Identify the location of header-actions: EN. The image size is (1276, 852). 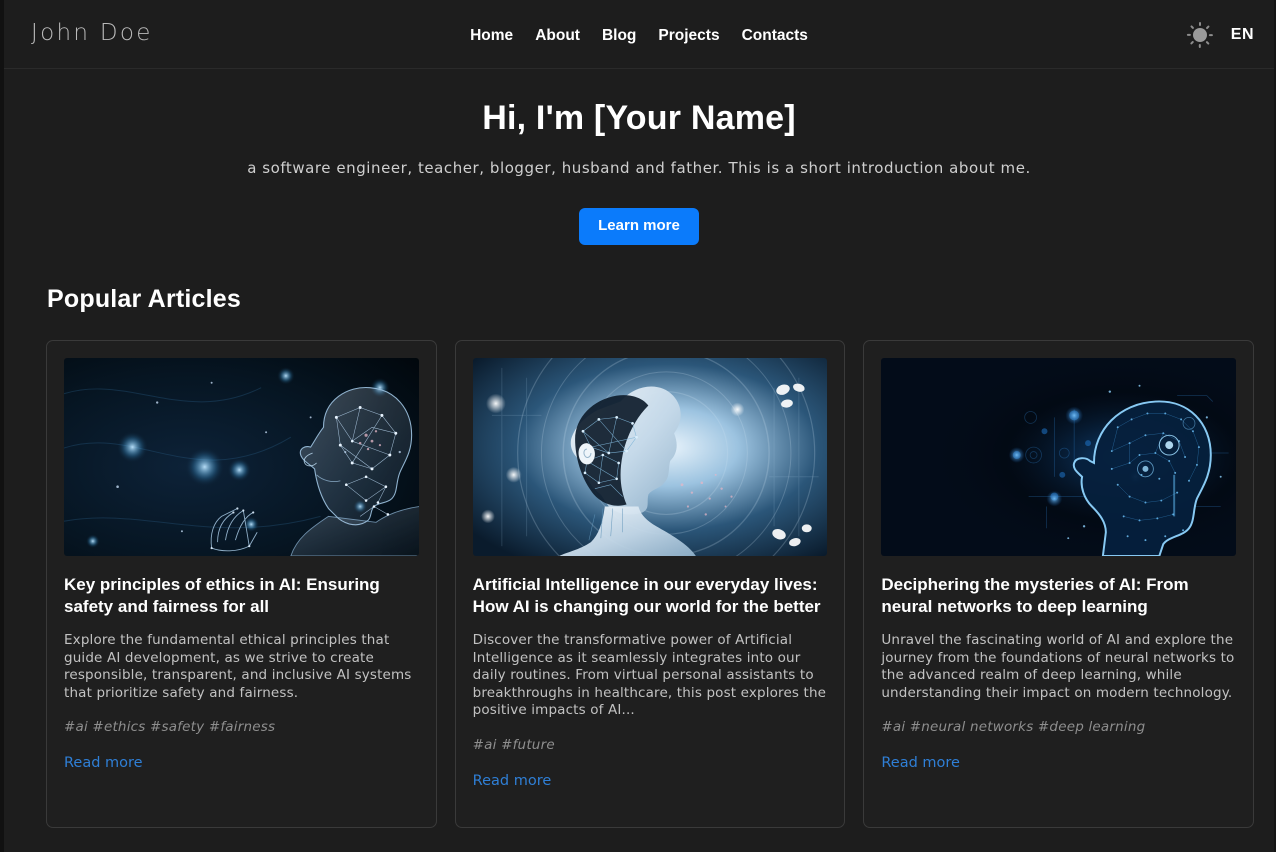
(1220, 35).